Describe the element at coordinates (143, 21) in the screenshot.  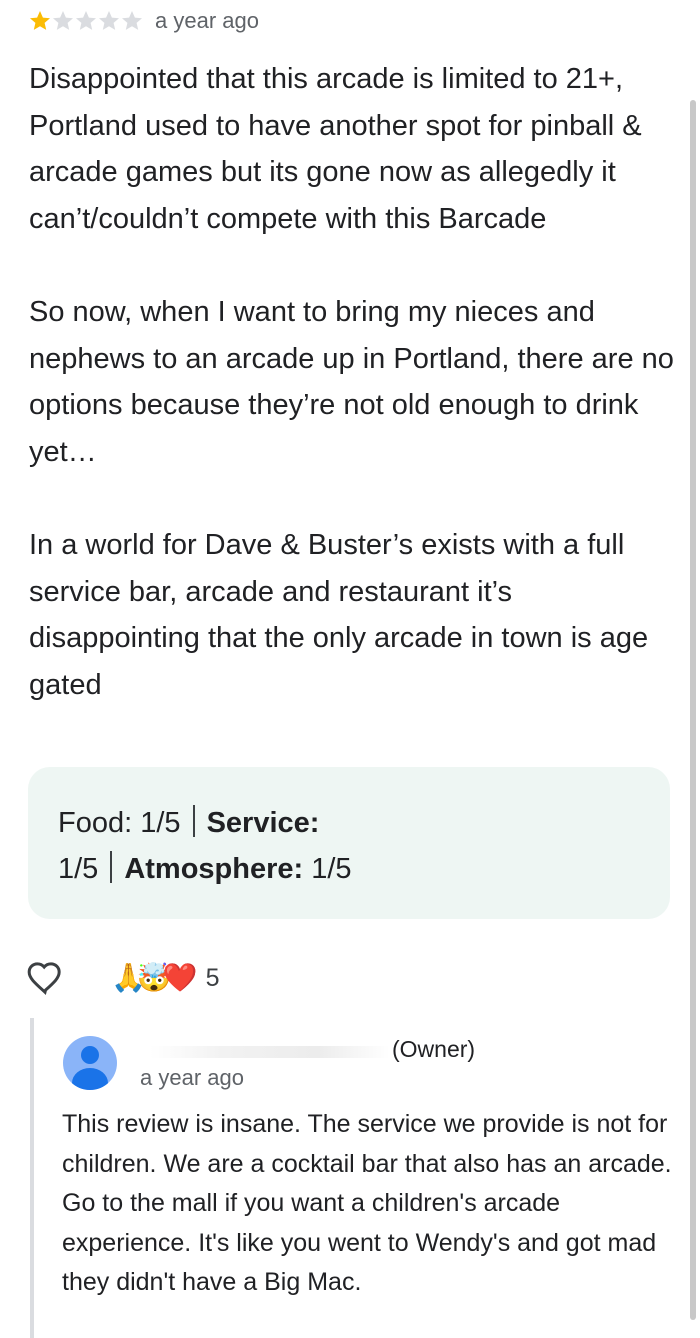
I see `review-rating-row: a year ago` at that location.